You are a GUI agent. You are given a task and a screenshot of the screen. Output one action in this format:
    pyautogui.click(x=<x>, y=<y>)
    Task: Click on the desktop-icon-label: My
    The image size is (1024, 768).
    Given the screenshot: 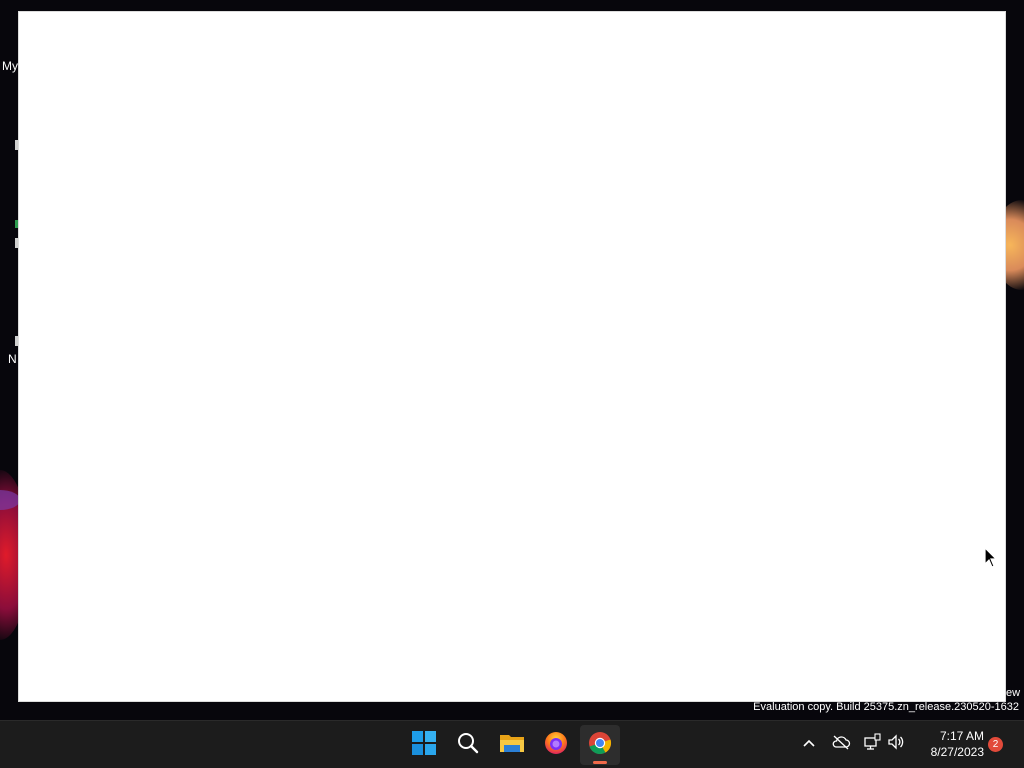 What is the action you would take?
    pyautogui.click(x=10, y=66)
    